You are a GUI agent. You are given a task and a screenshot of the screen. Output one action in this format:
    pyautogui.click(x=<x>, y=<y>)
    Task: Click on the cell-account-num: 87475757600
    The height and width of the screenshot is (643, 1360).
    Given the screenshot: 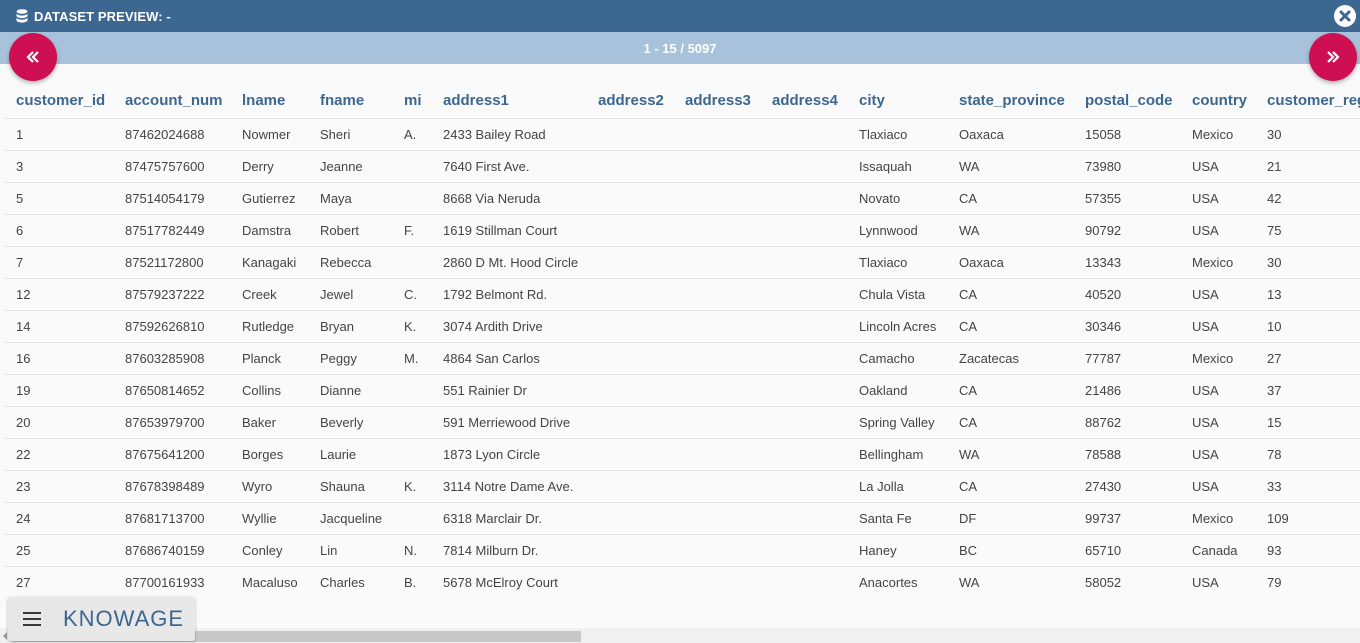 What is the action you would take?
    pyautogui.click(x=172, y=166)
    